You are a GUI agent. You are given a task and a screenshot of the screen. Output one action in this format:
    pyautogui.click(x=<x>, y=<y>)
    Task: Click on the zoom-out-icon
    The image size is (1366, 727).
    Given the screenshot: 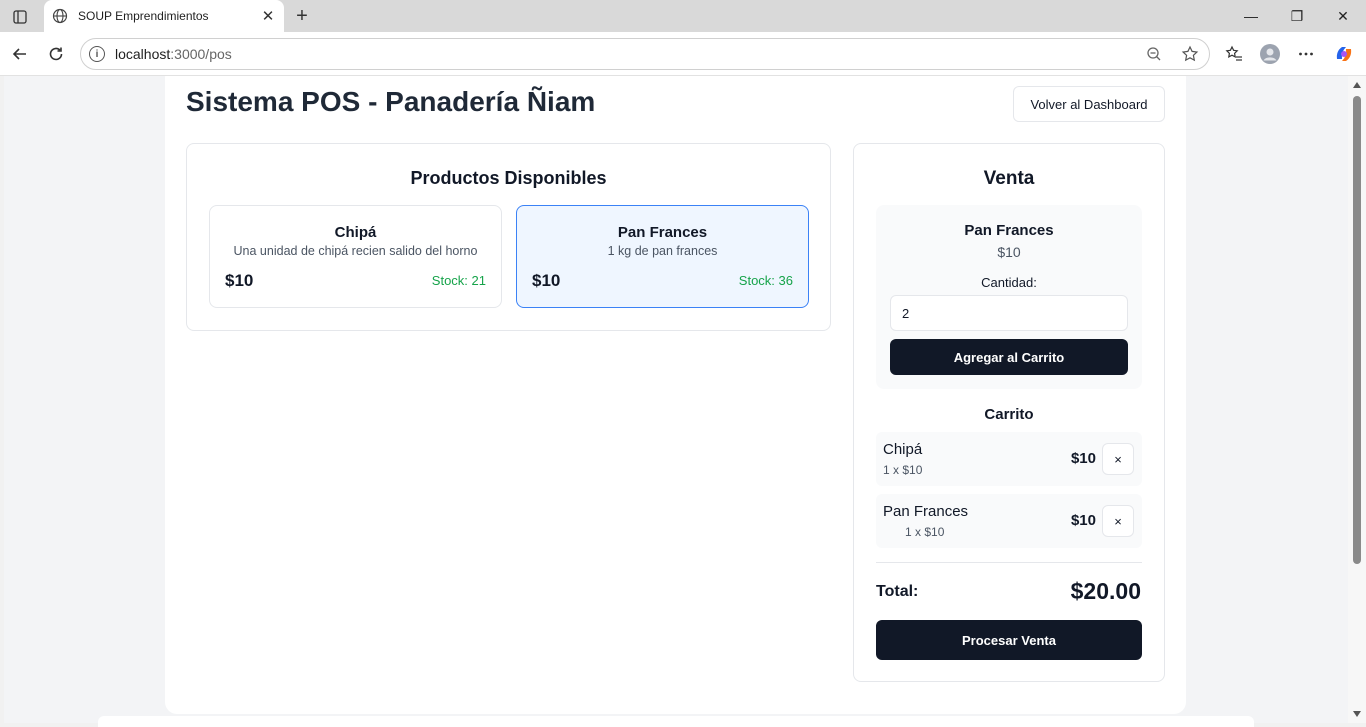 What is the action you would take?
    pyautogui.click(x=1154, y=54)
    